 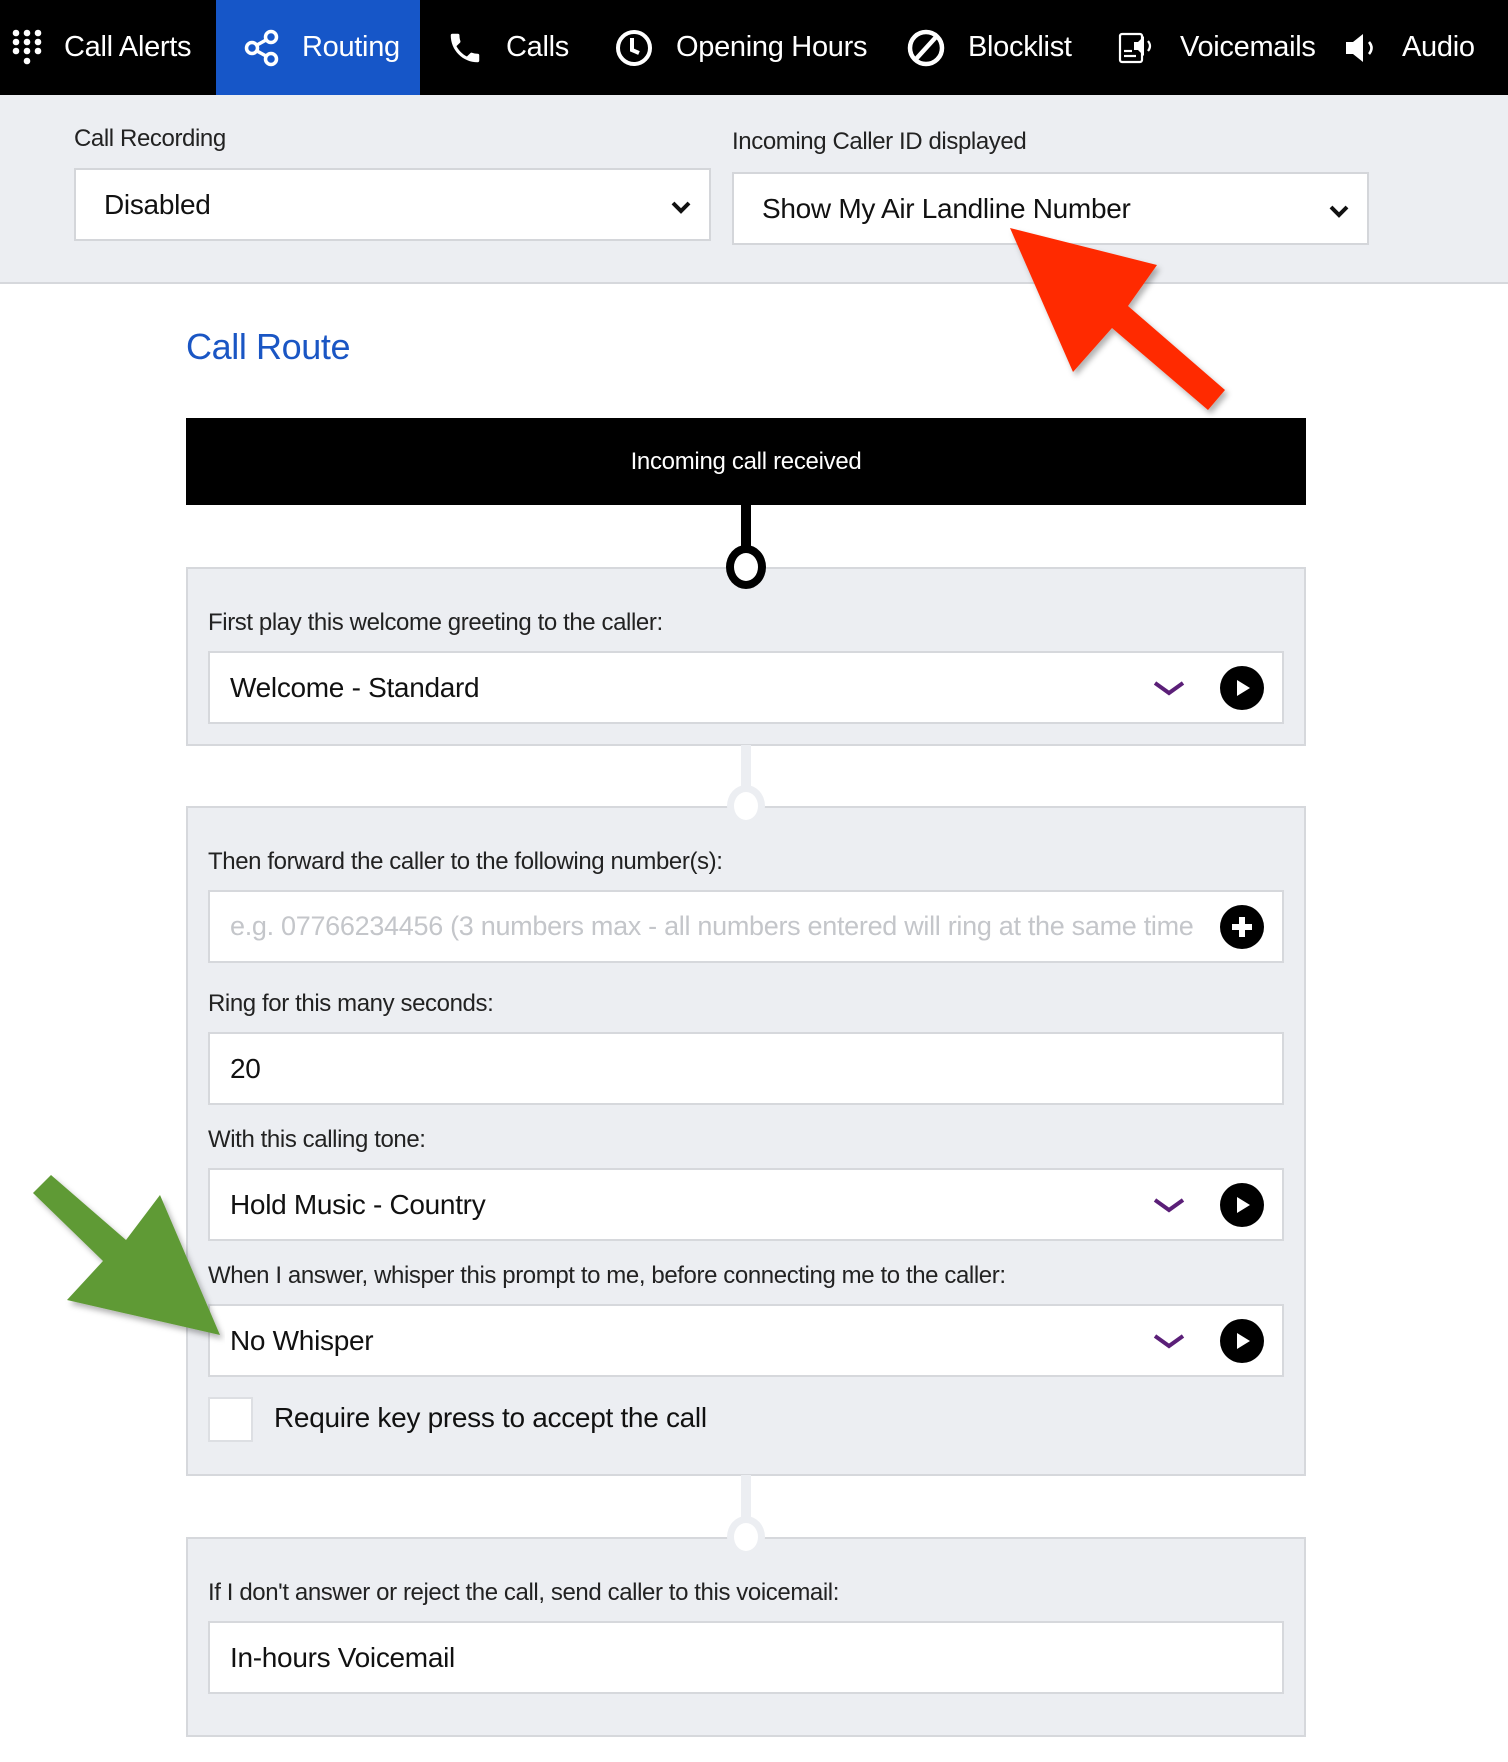 What do you see at coordinates (879, 141) in the screenshot?
I see `caller-id-label: Incoming Caller ID displayed` at bounding box center [879, 141].